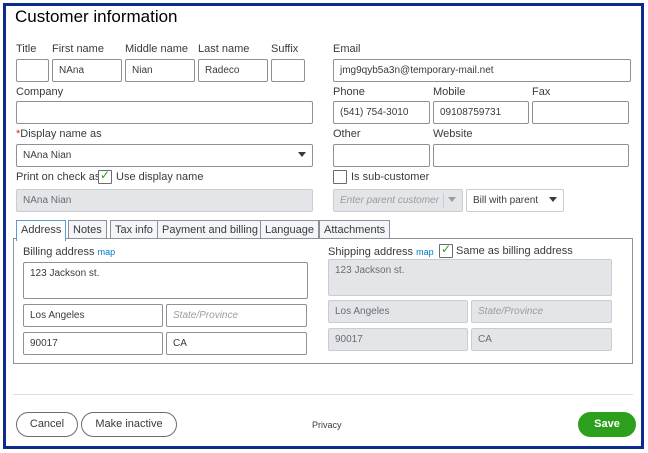  What do you see at coordinates (87, 230) in the screenshot?
I see `tab-notes: Notes` at bounding box center [87, 230].